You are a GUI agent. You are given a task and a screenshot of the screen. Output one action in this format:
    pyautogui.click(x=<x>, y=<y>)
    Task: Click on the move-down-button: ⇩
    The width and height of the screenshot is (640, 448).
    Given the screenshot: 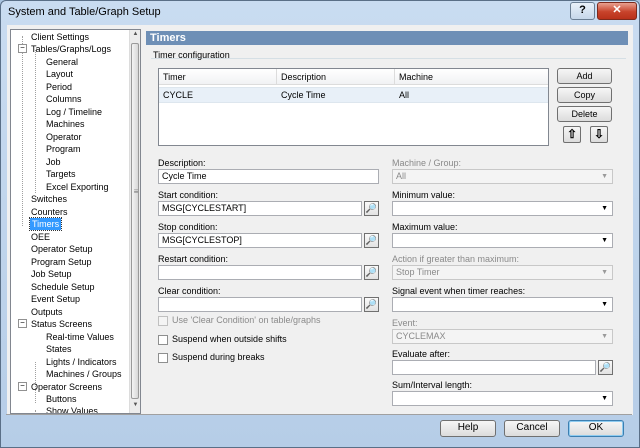 What is the action you would take?
    pyautogui.click(x=599, y=134)
    